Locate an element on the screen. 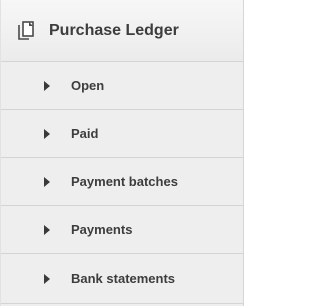 The height and width of the screenshot is (306, 320). nav-item-label: Bank statements is located at coordinates (123, 278).